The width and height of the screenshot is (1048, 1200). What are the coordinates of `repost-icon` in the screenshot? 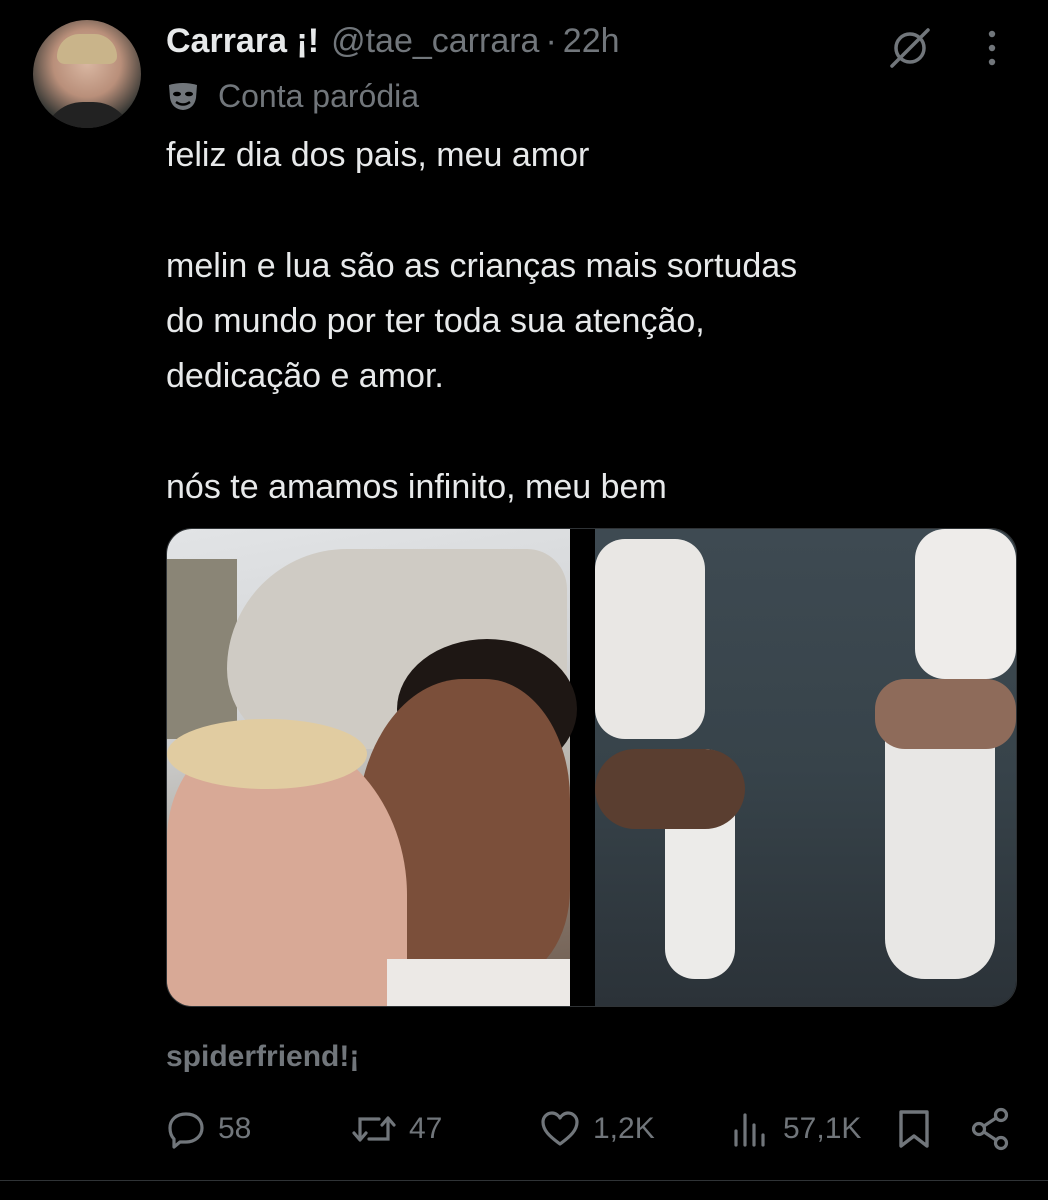 It's located at (374, 1129).